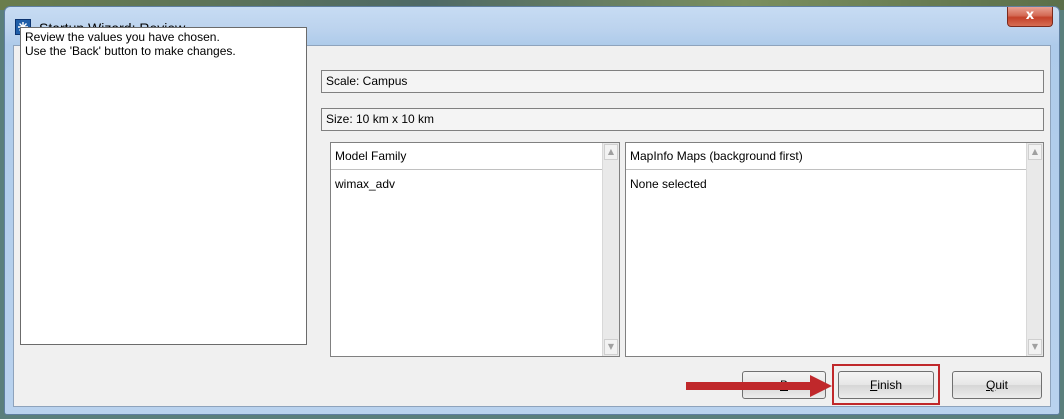 Image resolution: width=1064 pixels, height=419 pixels. What do you see at coordinates (682, 81) in the screenshot?
I see `scale-field: Scale: Campus` at bounding box center [682, 81].